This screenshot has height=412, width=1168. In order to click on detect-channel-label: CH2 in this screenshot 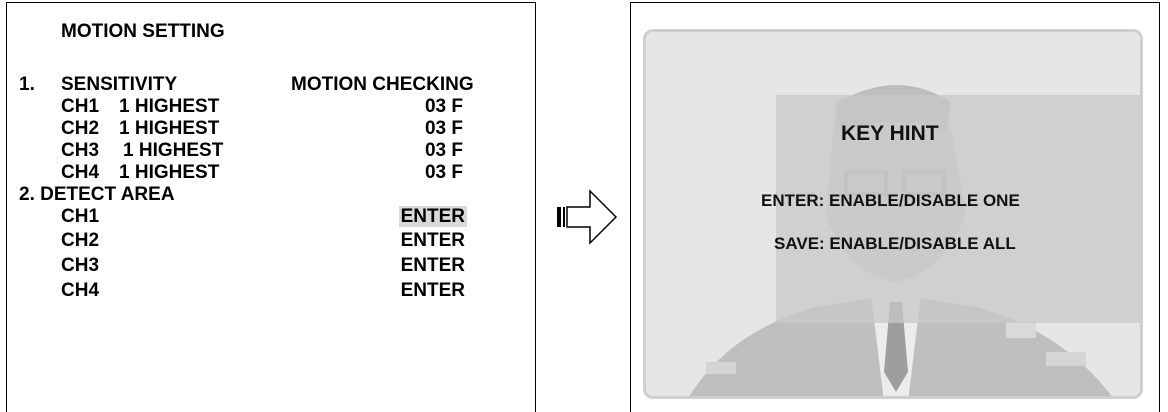, I will do `click(80, 240)`.